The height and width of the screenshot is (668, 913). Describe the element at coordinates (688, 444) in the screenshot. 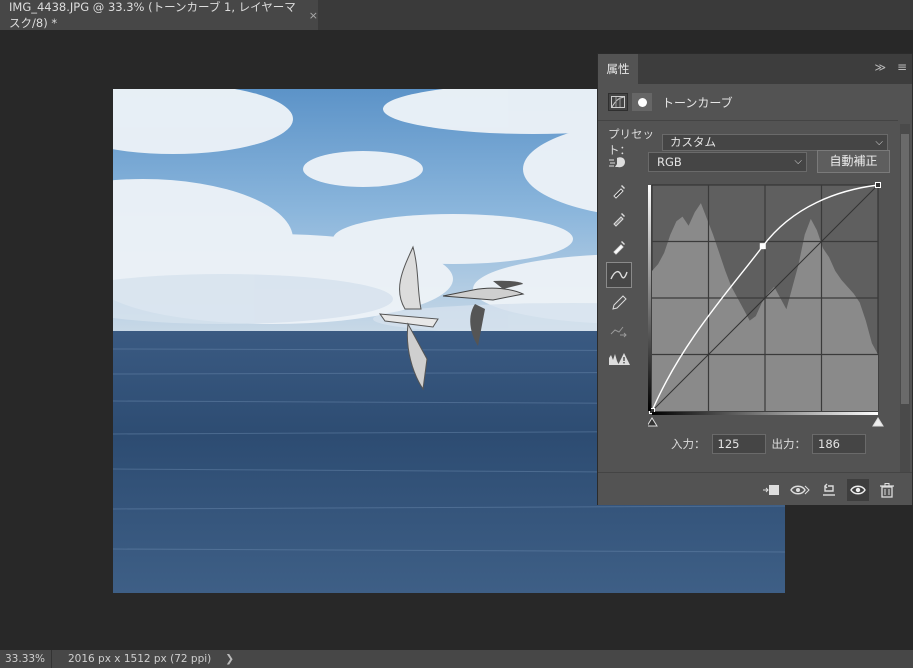

I see `input-label: 入力：` at that location.